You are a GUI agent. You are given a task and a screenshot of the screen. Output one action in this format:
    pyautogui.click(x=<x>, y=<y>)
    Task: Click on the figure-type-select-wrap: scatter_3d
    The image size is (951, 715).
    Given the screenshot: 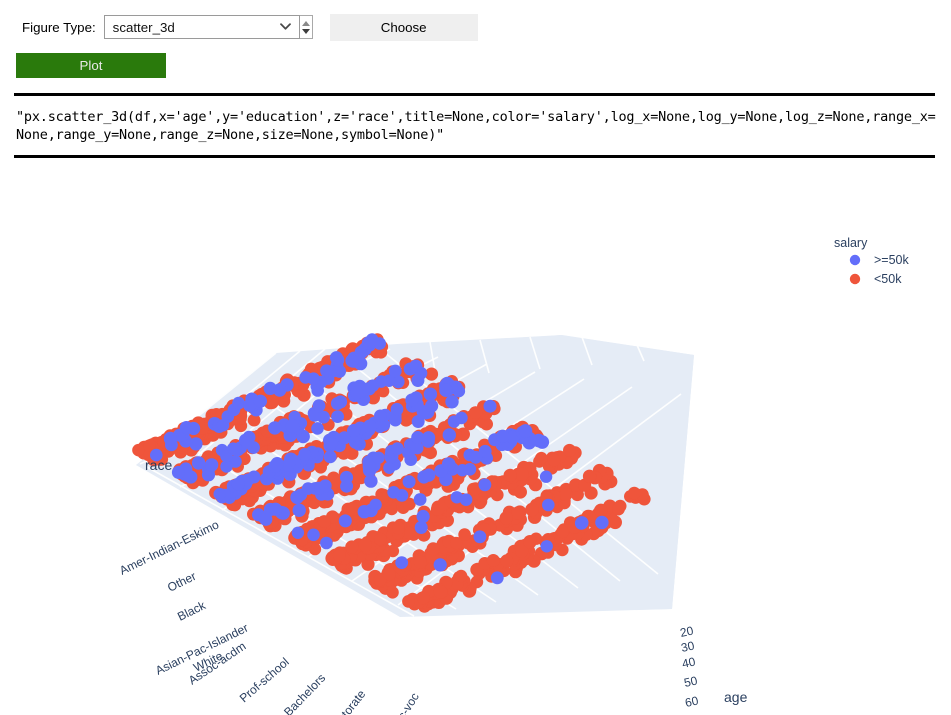 What is the action you would take?
    pyautogui.click(x=208, y=27)
    